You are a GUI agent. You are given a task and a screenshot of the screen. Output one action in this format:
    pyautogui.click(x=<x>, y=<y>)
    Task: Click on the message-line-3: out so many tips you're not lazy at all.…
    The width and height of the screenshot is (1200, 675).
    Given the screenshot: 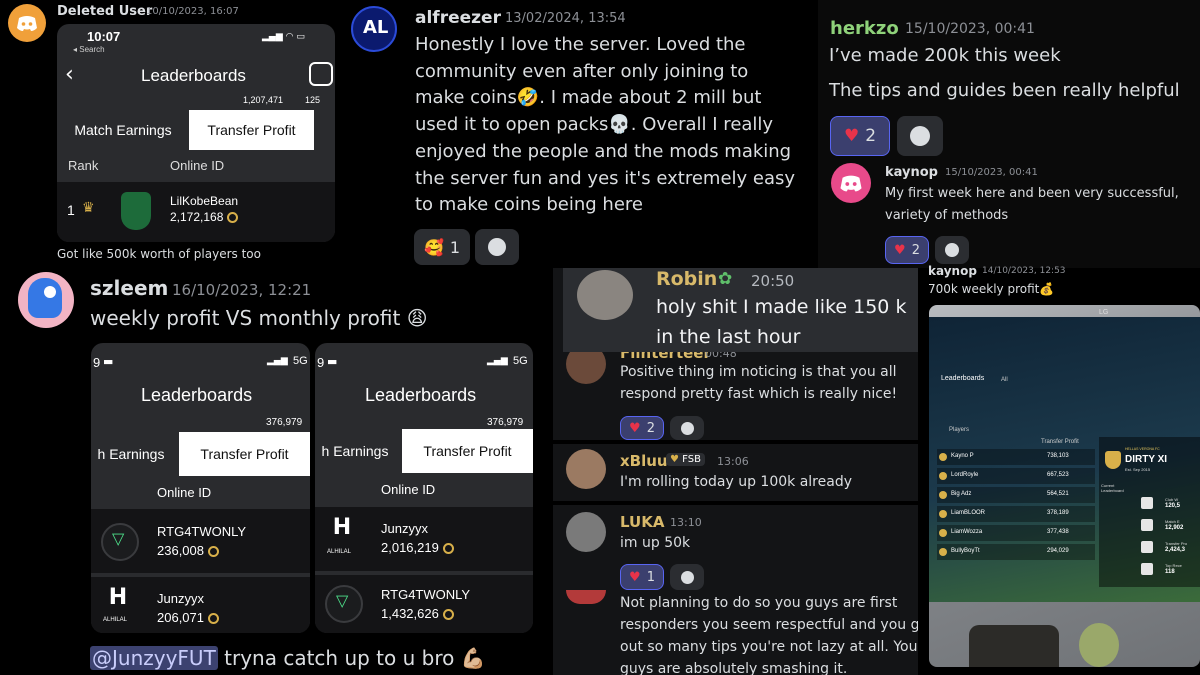 What is the action you would take?
    pyautogui.click(x=769, y=647)
    